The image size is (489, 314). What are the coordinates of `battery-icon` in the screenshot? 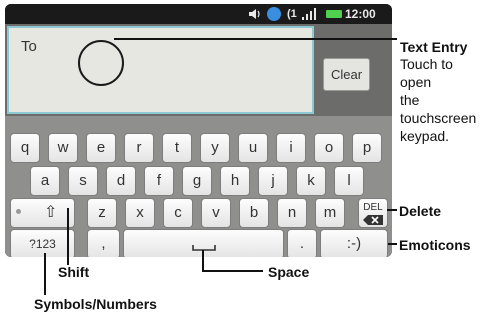 It's located at (334, 14).